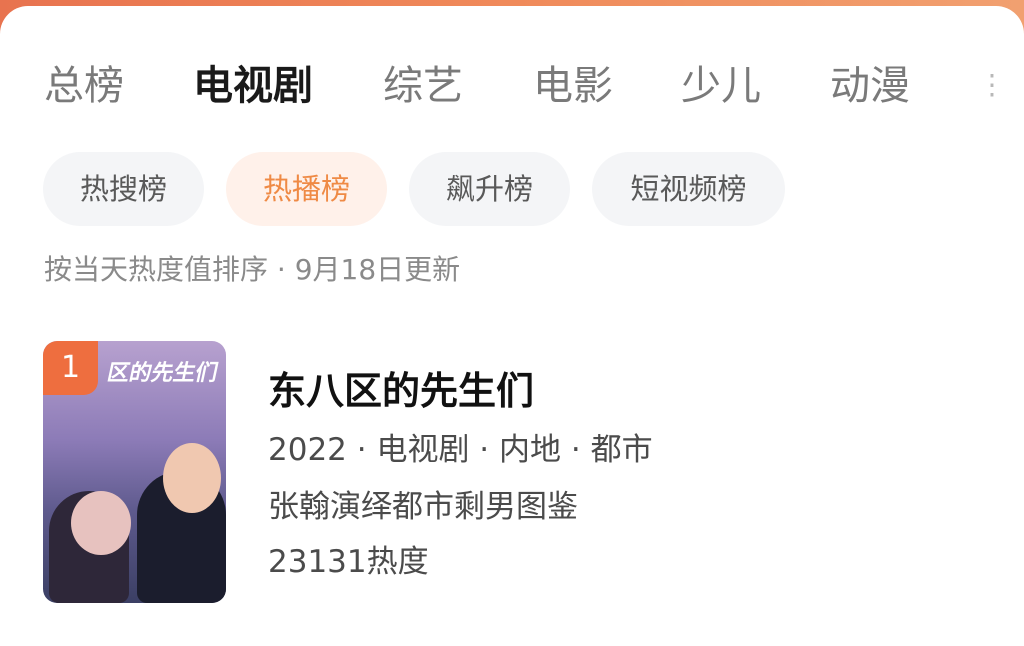  What do you see at coordinates (192, 478) in the screenshot?
I see `poster-face-right` at bounding box center [192, 478].